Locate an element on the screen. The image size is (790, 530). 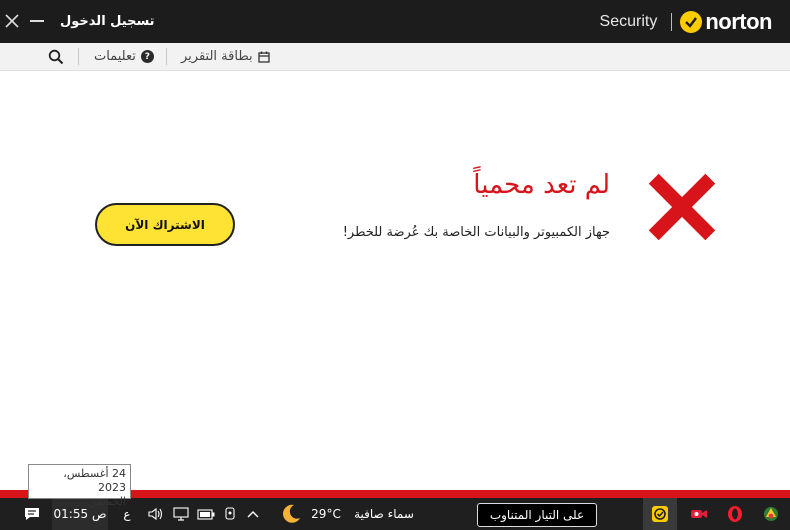
app-logo-icon is located at coordinates (771, 514).